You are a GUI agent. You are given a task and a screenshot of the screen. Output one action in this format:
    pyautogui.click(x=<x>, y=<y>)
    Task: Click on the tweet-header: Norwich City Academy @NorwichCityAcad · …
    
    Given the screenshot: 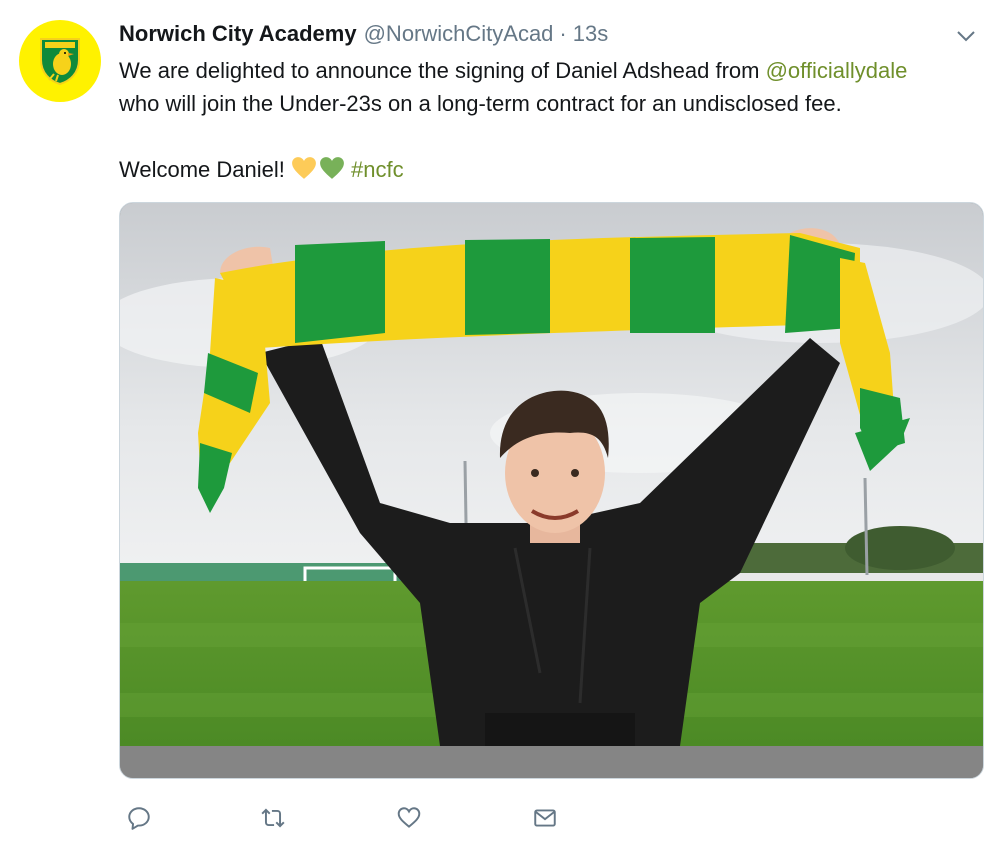 What is the action you would take?
    pyautogui.click(x=363, y=34)
    